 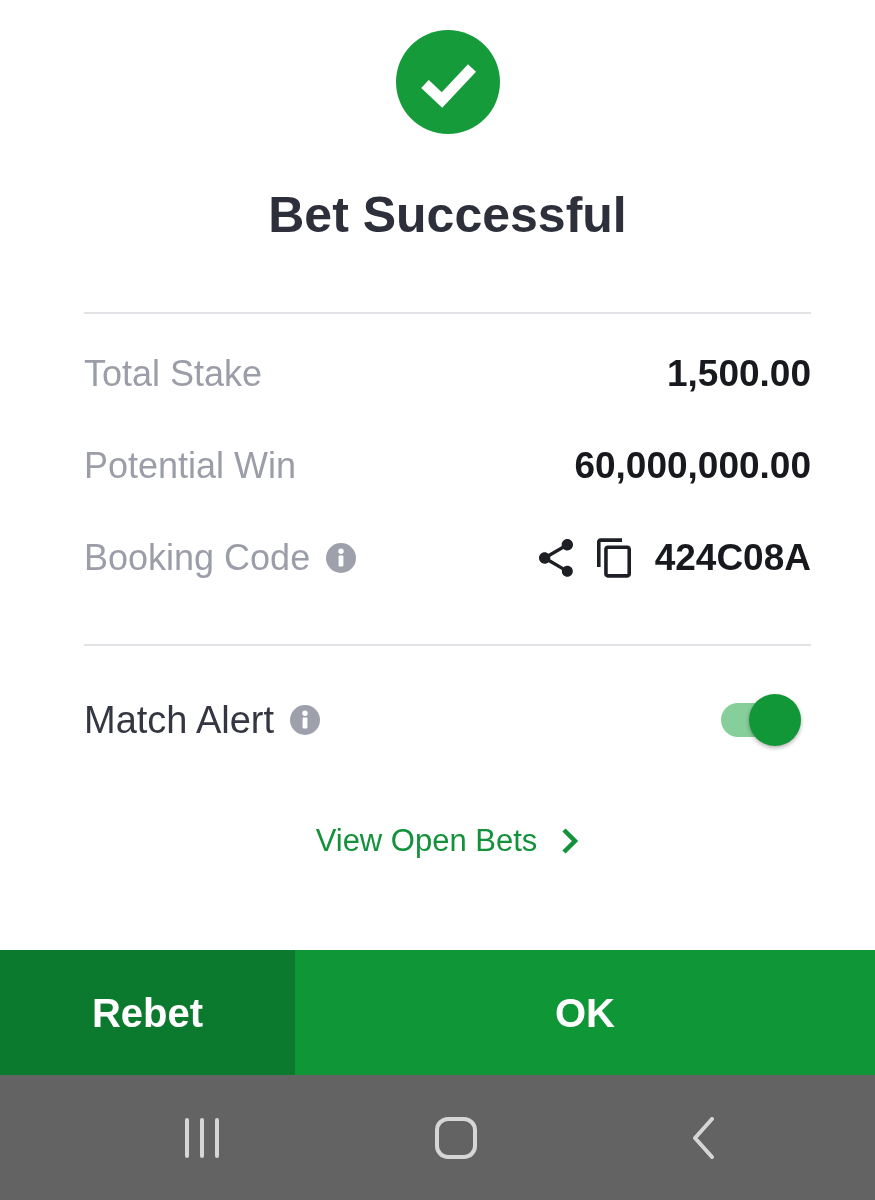 I want to click on copy-icon, so click(x=613, y=558).